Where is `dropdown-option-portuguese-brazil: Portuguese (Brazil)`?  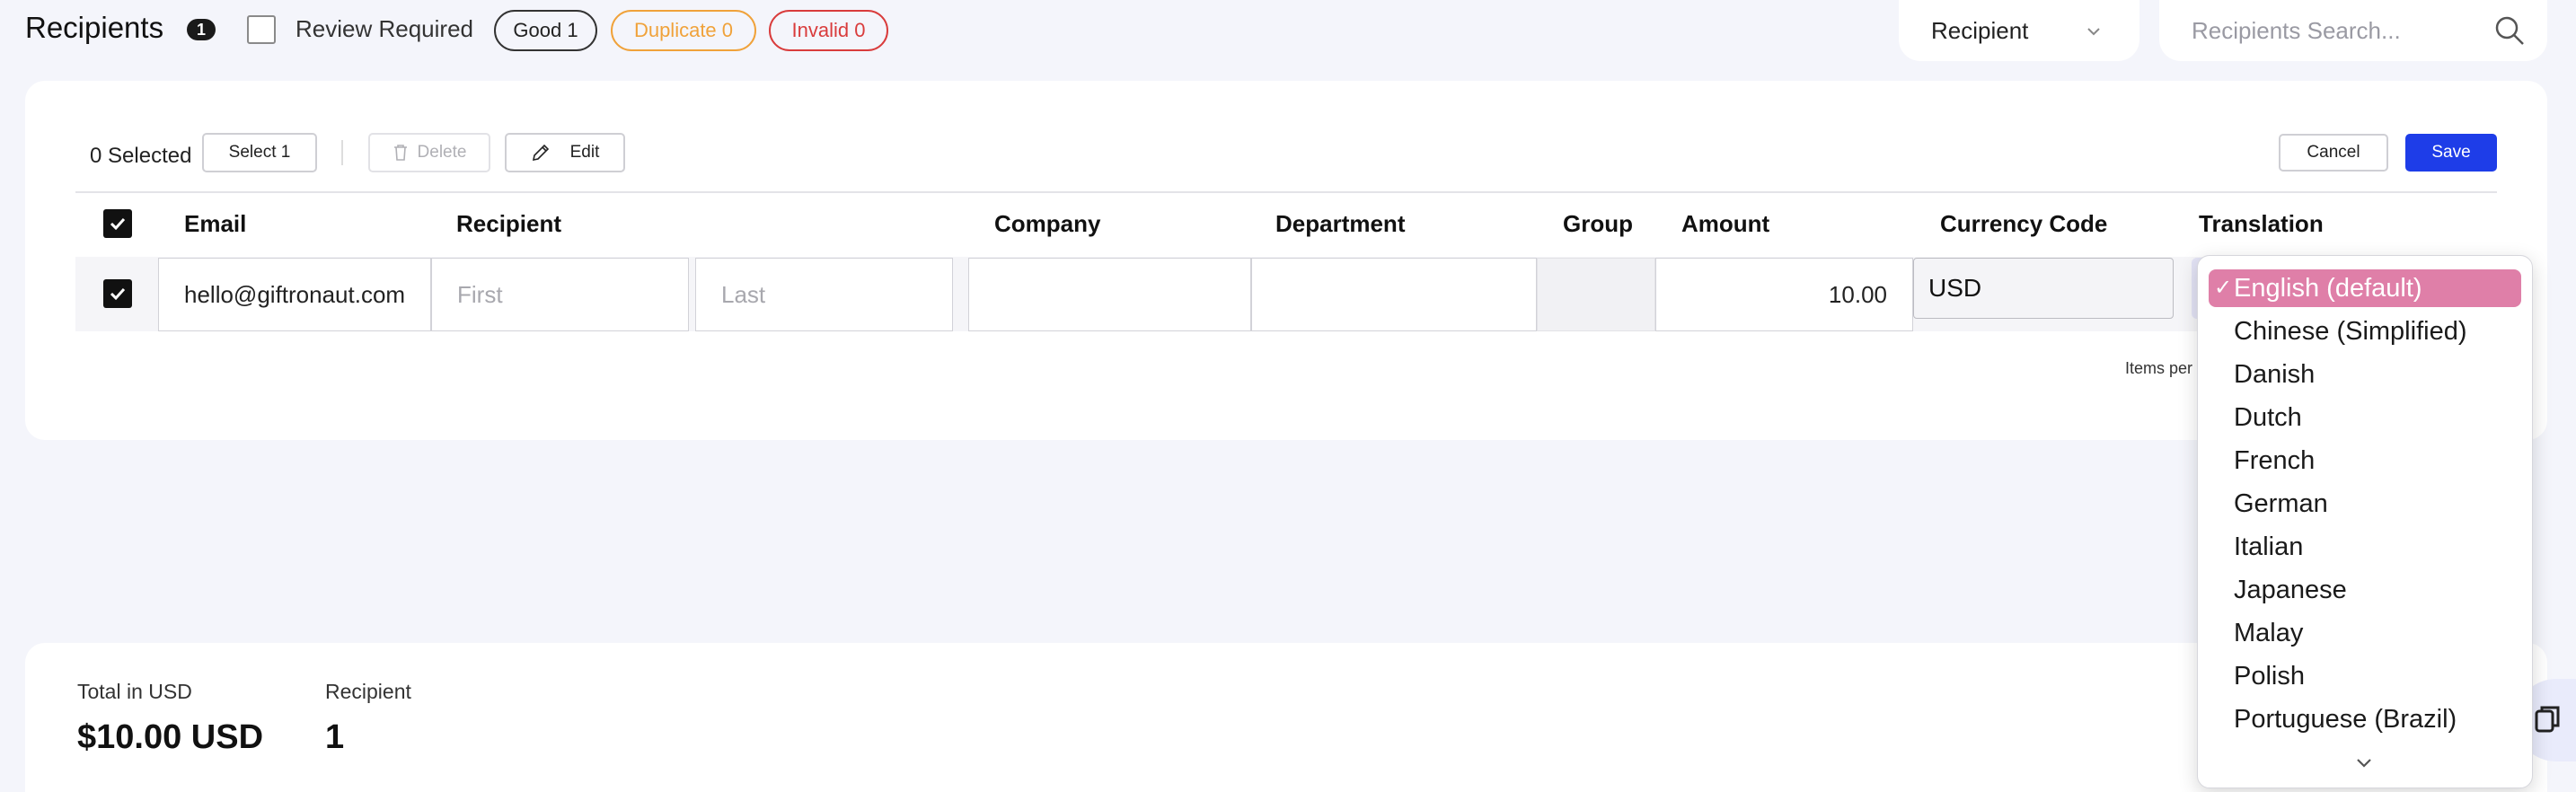 dropdown-option-portuguese-brazil: Portuguese (Brazil) is located at coordinates (2365, 719).